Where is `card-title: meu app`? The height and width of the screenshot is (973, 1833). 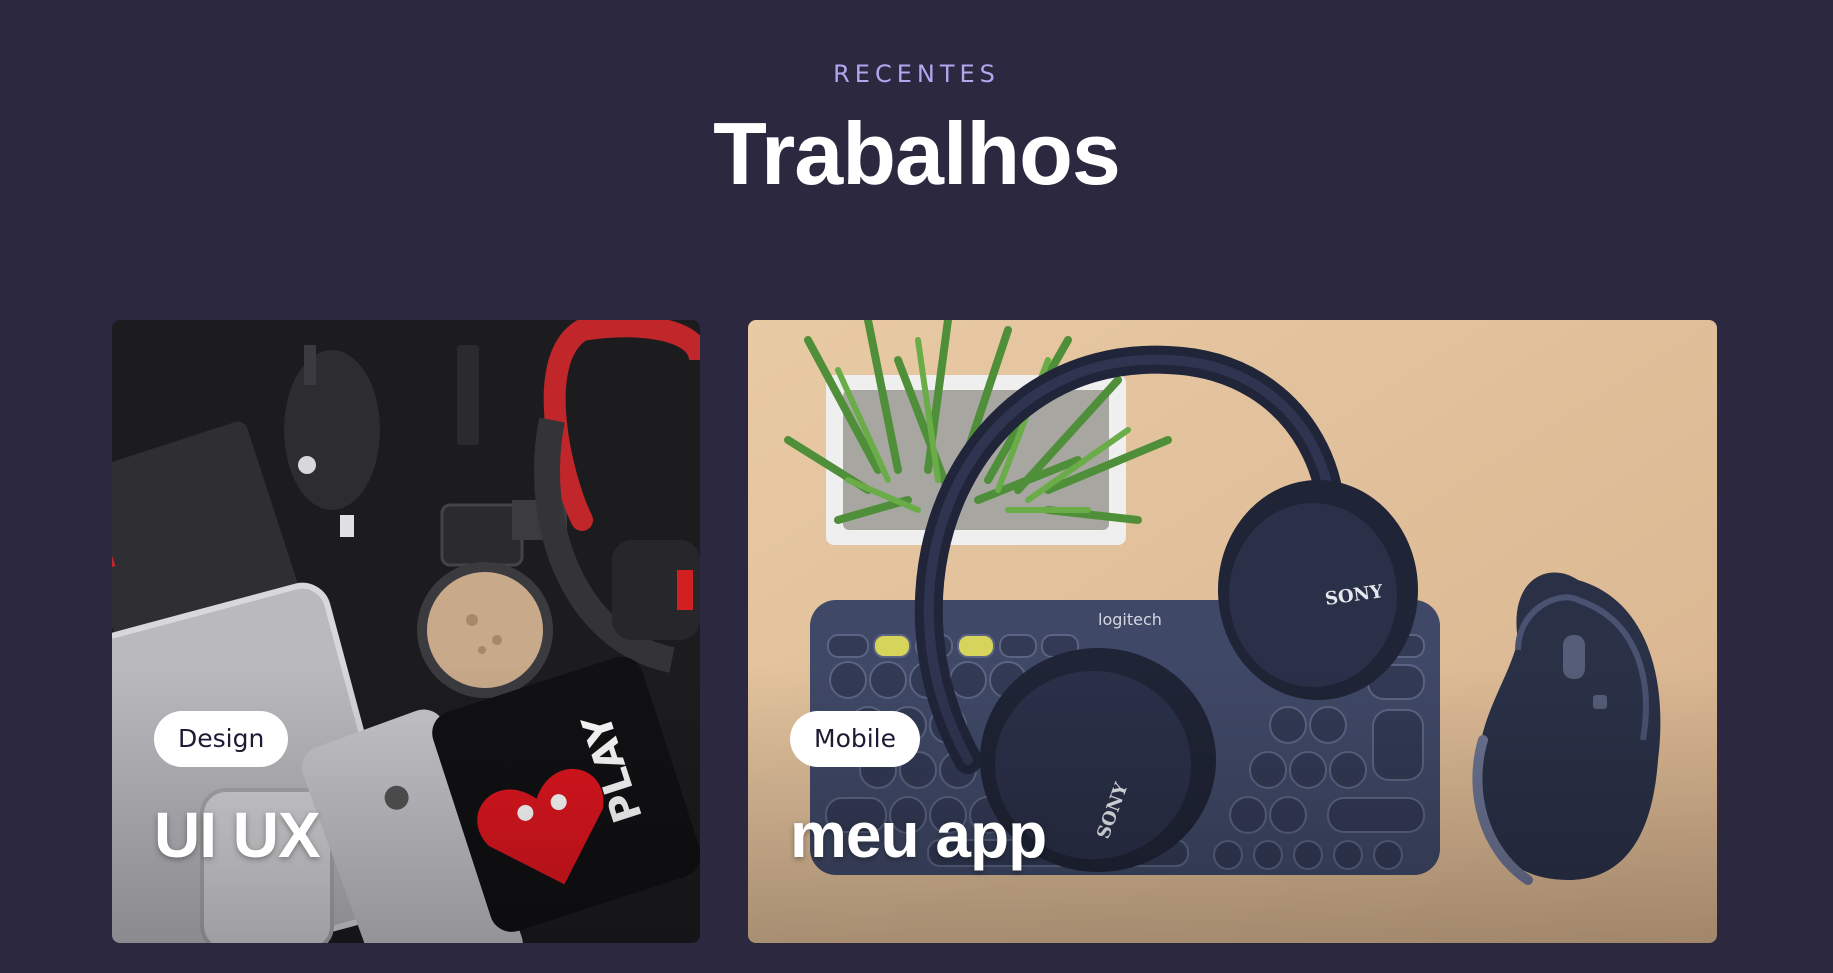 card-title: meu app is located at coordinates (918, 835).